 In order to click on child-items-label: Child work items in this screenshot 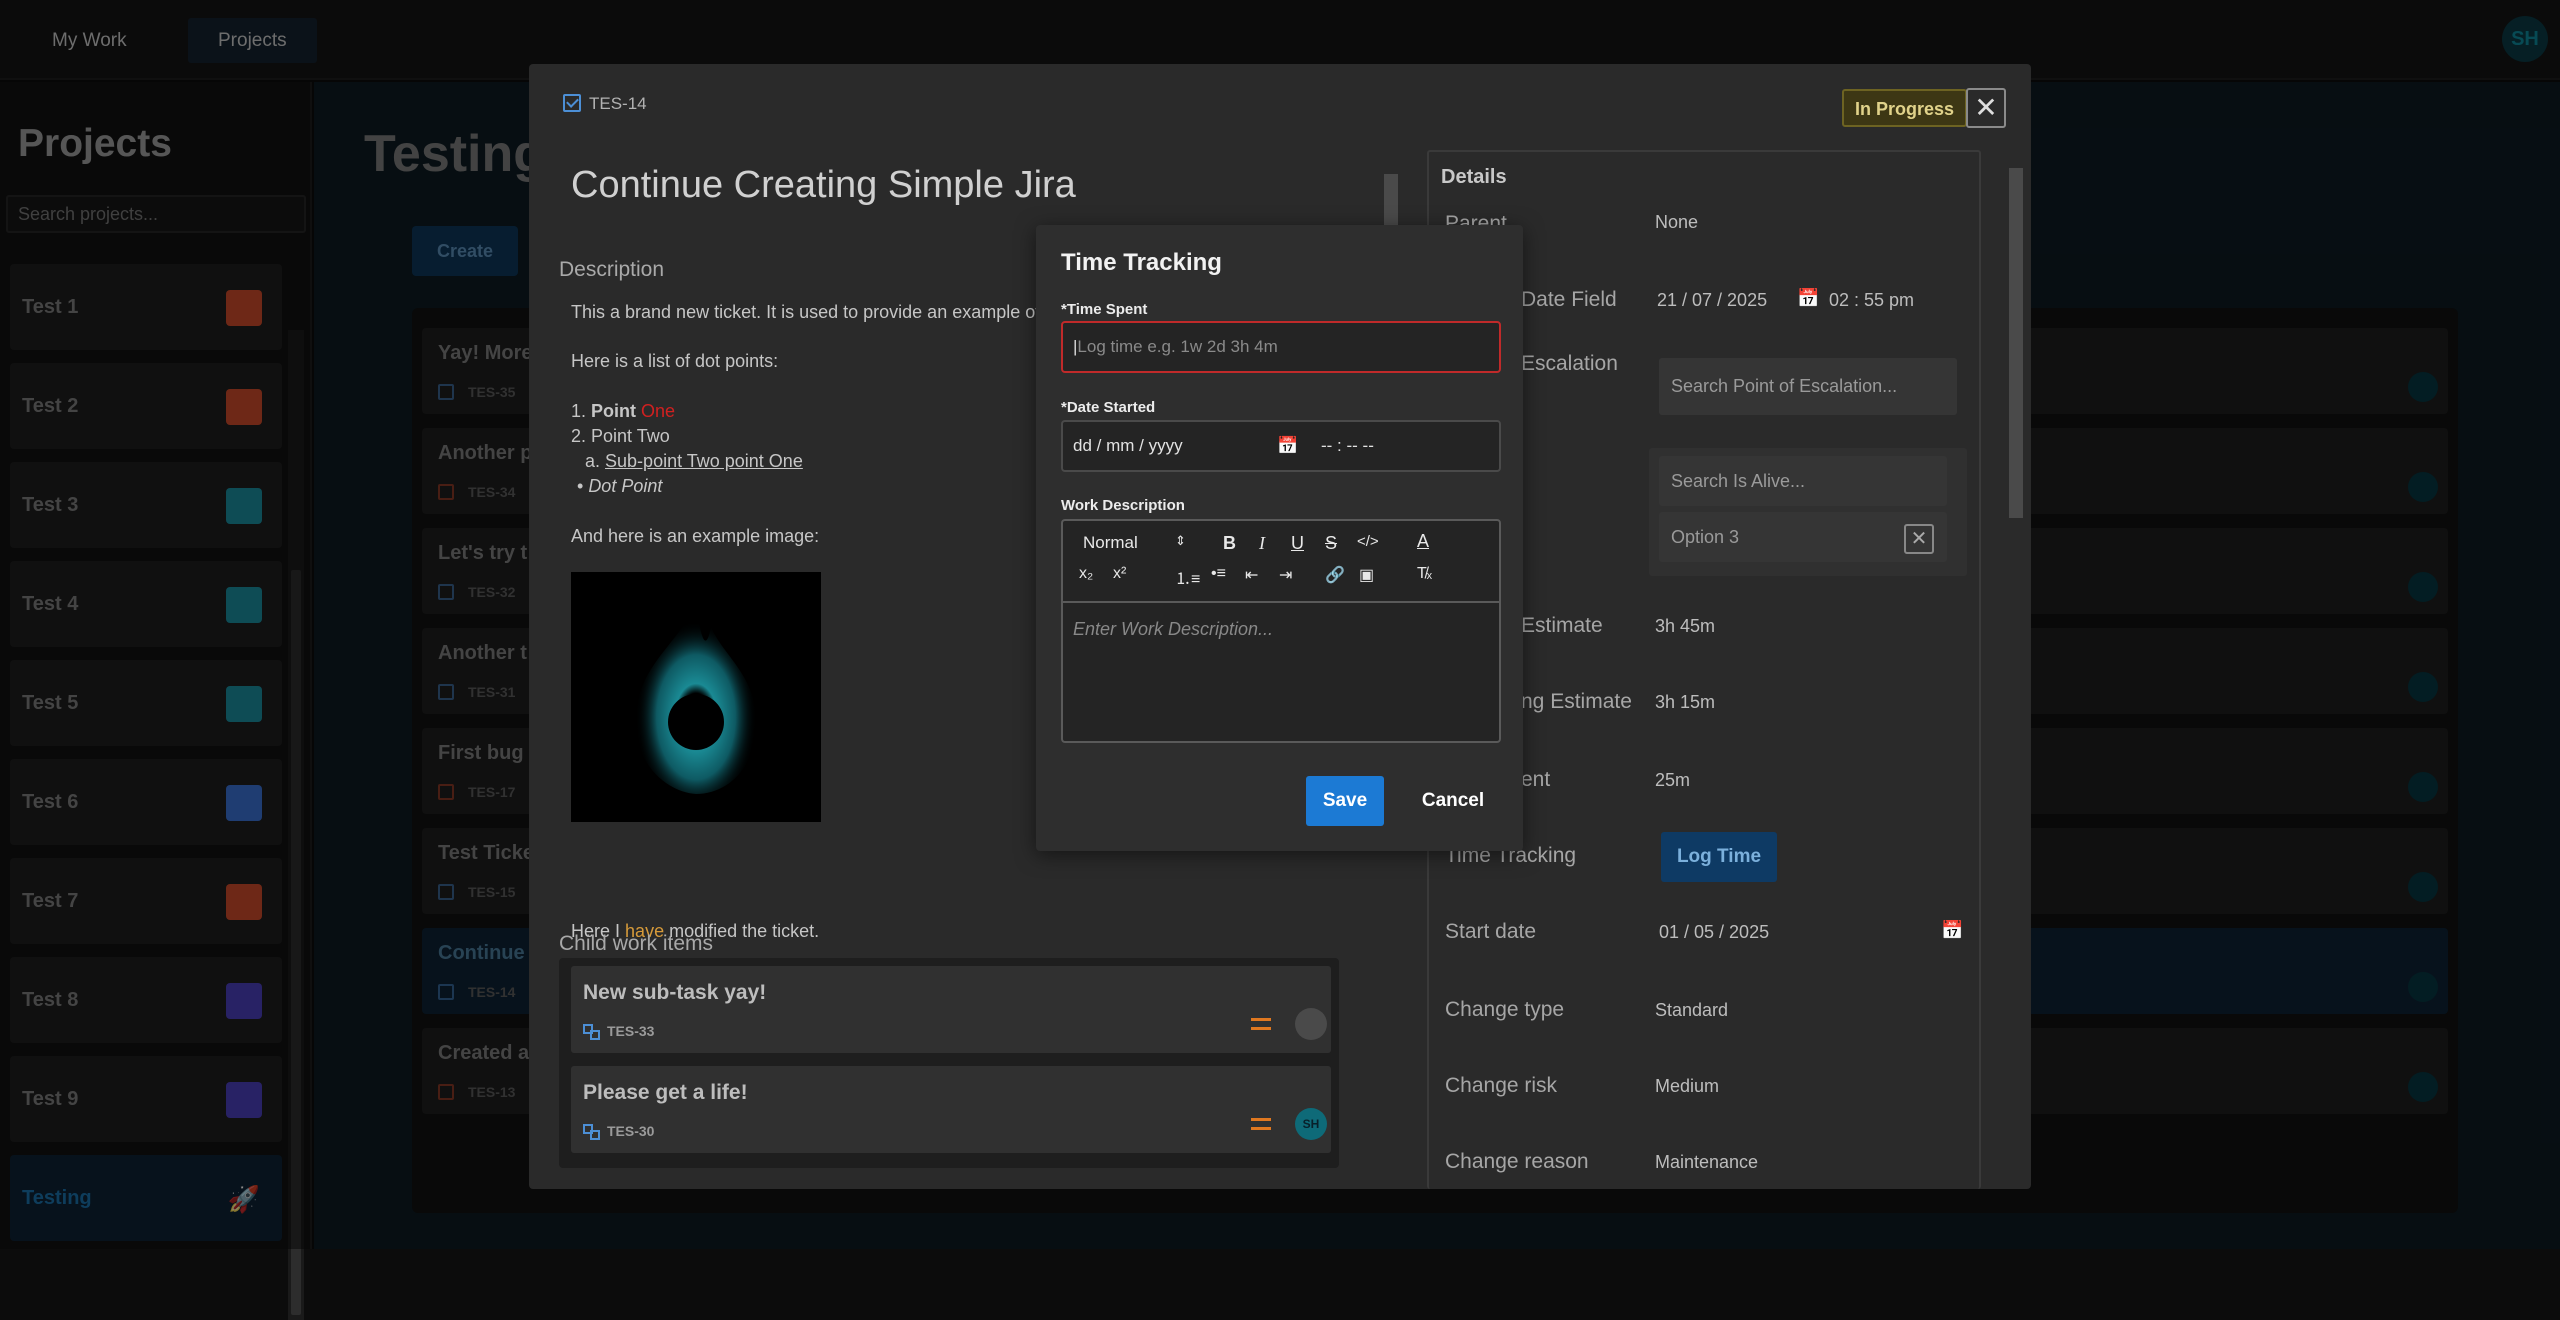, I will do `click(636, 943)`.